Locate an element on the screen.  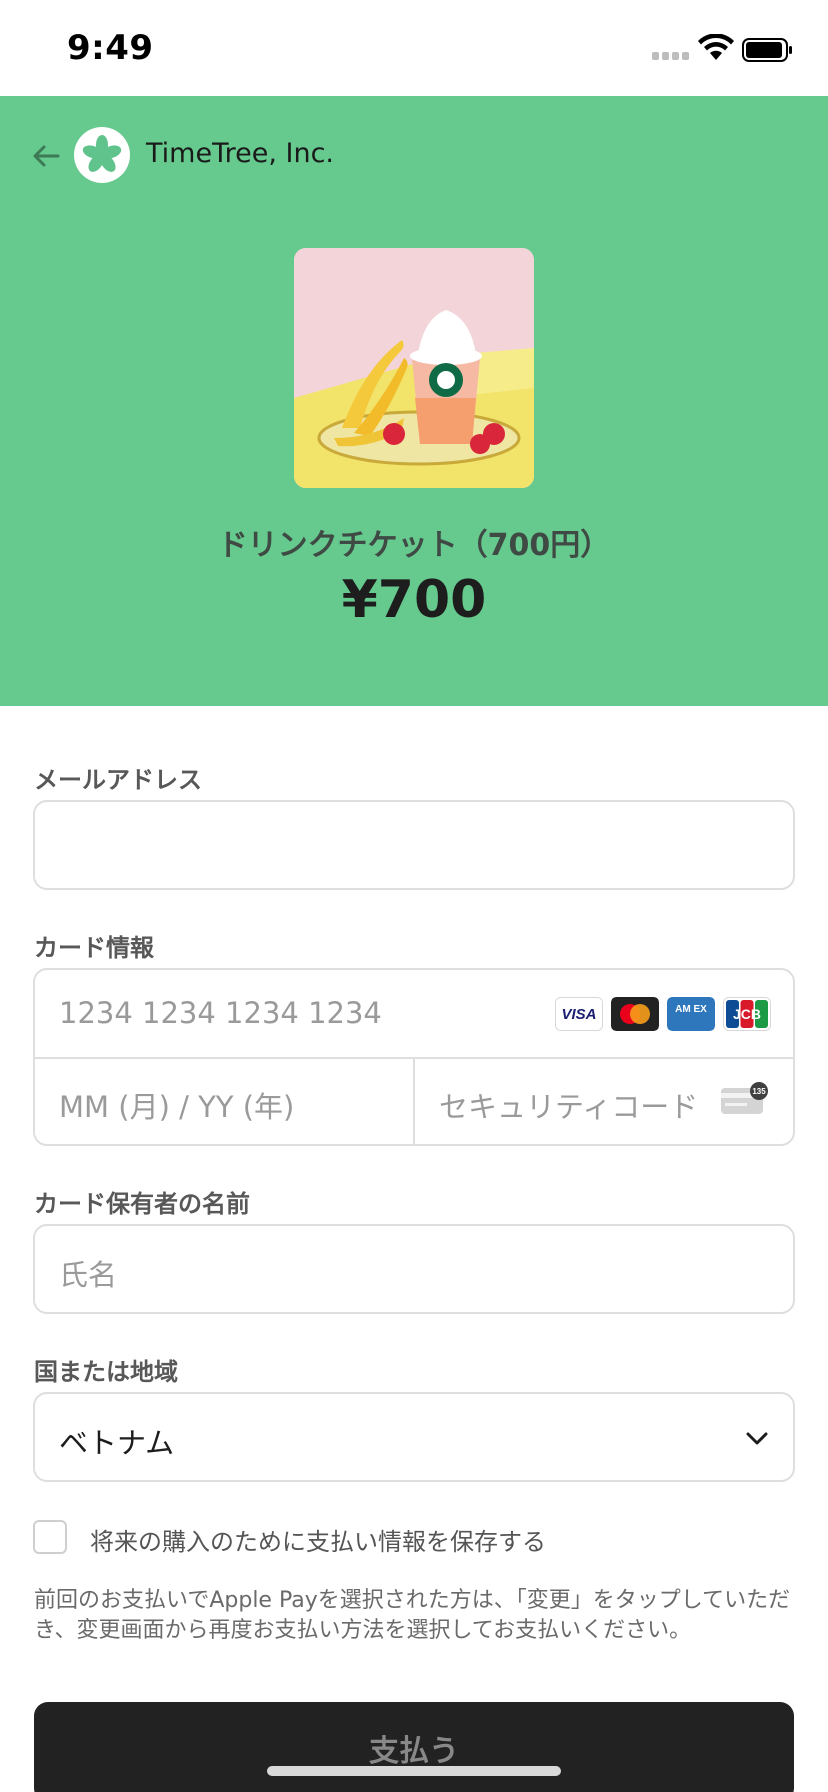
jcb-text: JCB is located at coordinates (747, 1014).